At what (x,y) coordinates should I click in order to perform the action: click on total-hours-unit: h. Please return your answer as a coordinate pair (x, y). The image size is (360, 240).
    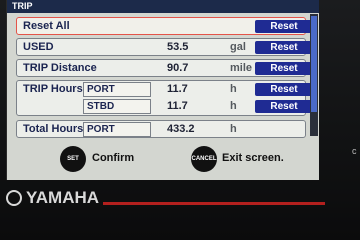
    Looking at the image, I should click on (233, 129).